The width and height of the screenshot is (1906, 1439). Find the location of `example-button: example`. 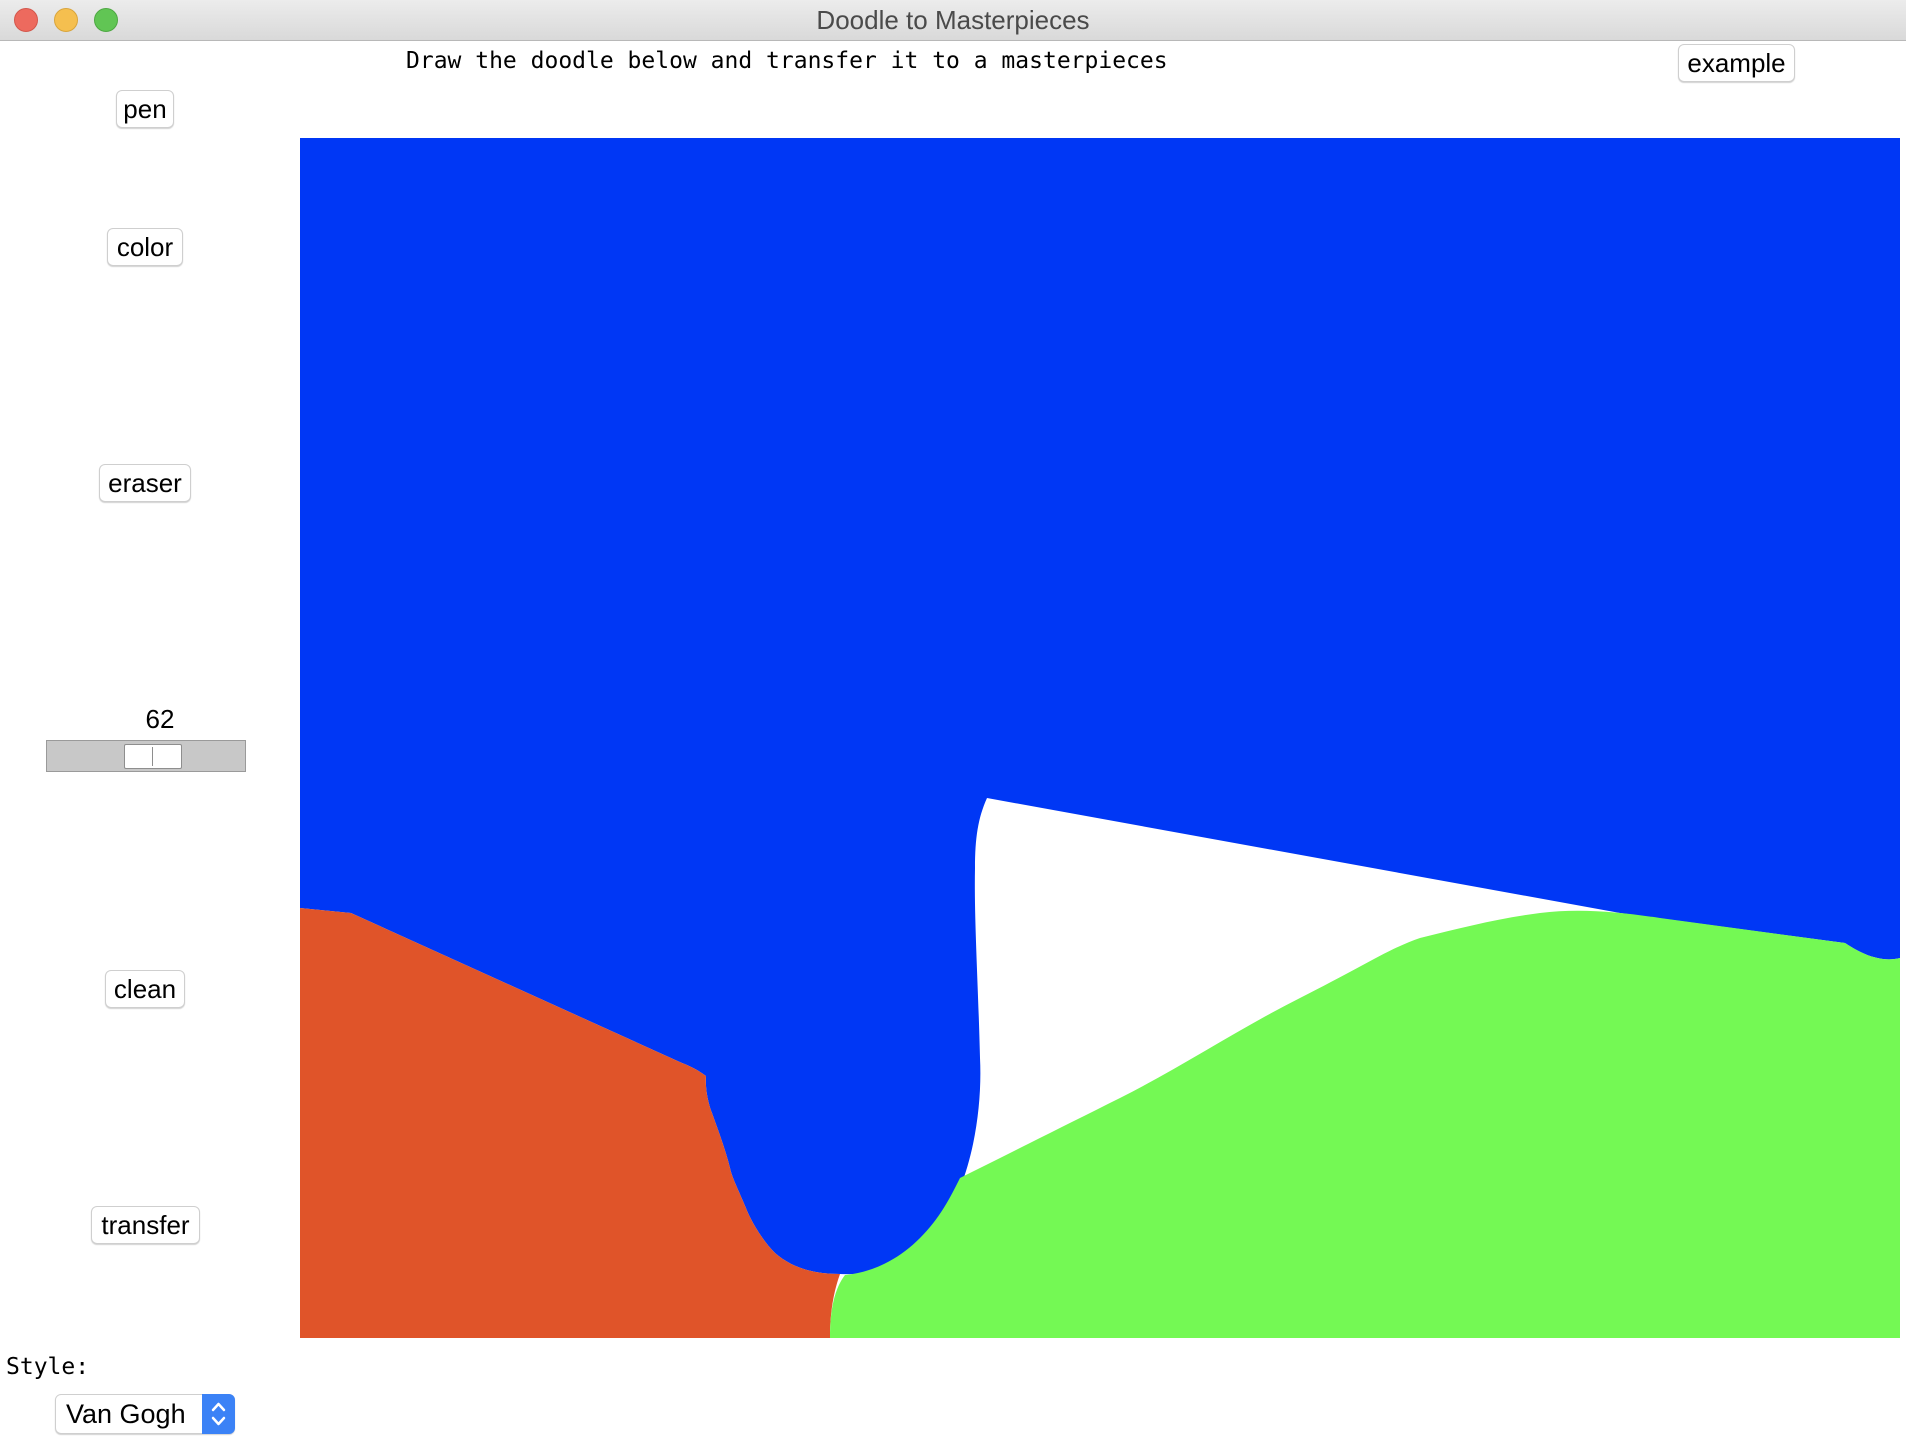

example-button: example is located at coordinates (1736, 63).